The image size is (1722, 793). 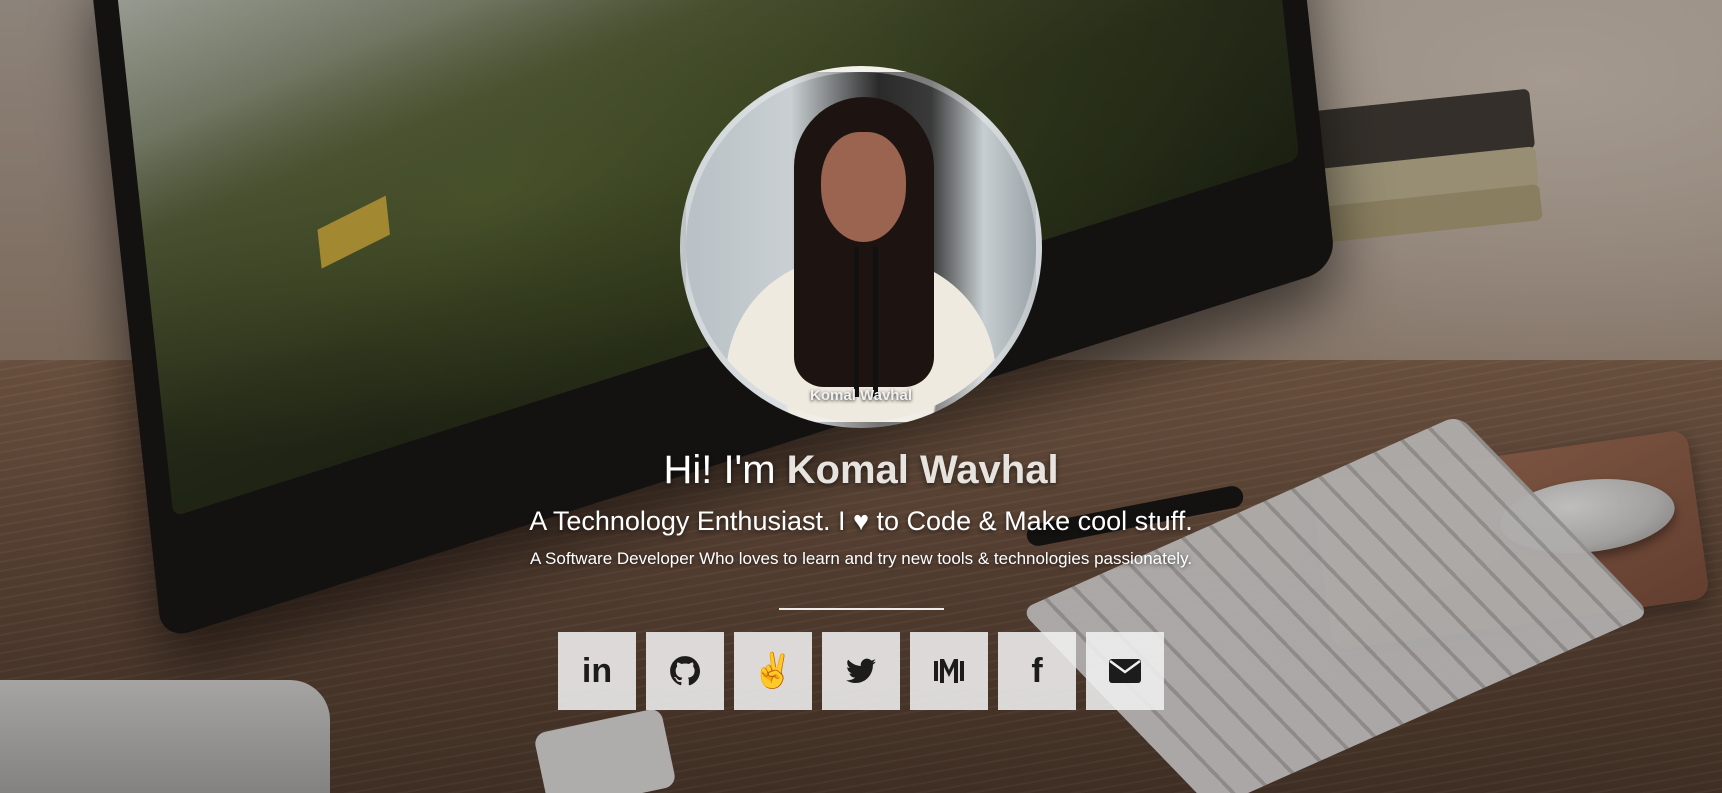 I want to click on linkedin-button: in, so click(x=597, y=671).